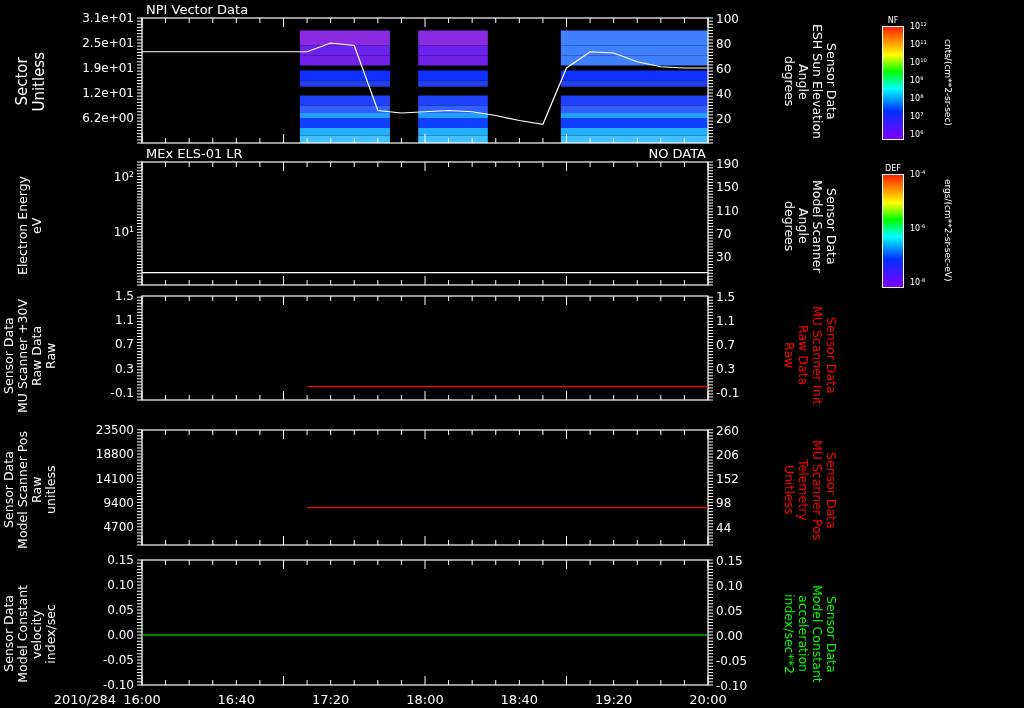  Describe the element at coordinates (724, 527) in the screenshot. I see `tick-label: 44` at that location.